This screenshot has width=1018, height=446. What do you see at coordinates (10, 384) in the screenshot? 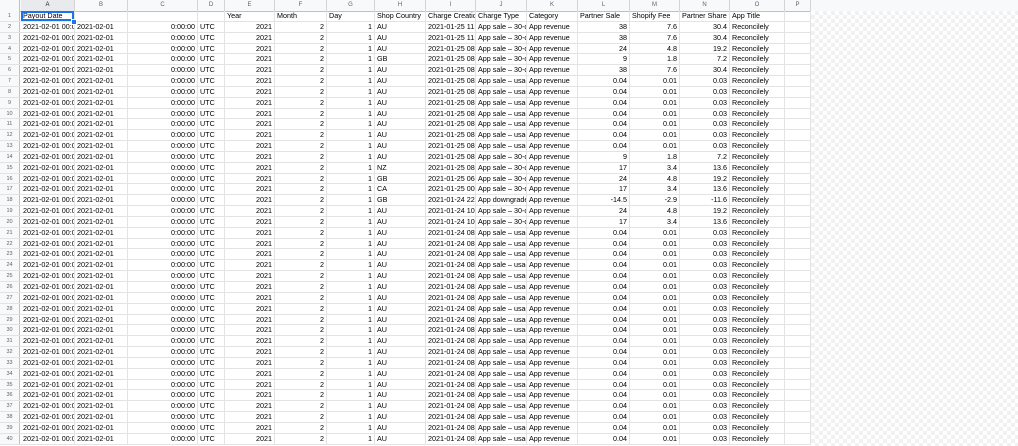
I see `row-number: 35` at bounding box center [10, 384].